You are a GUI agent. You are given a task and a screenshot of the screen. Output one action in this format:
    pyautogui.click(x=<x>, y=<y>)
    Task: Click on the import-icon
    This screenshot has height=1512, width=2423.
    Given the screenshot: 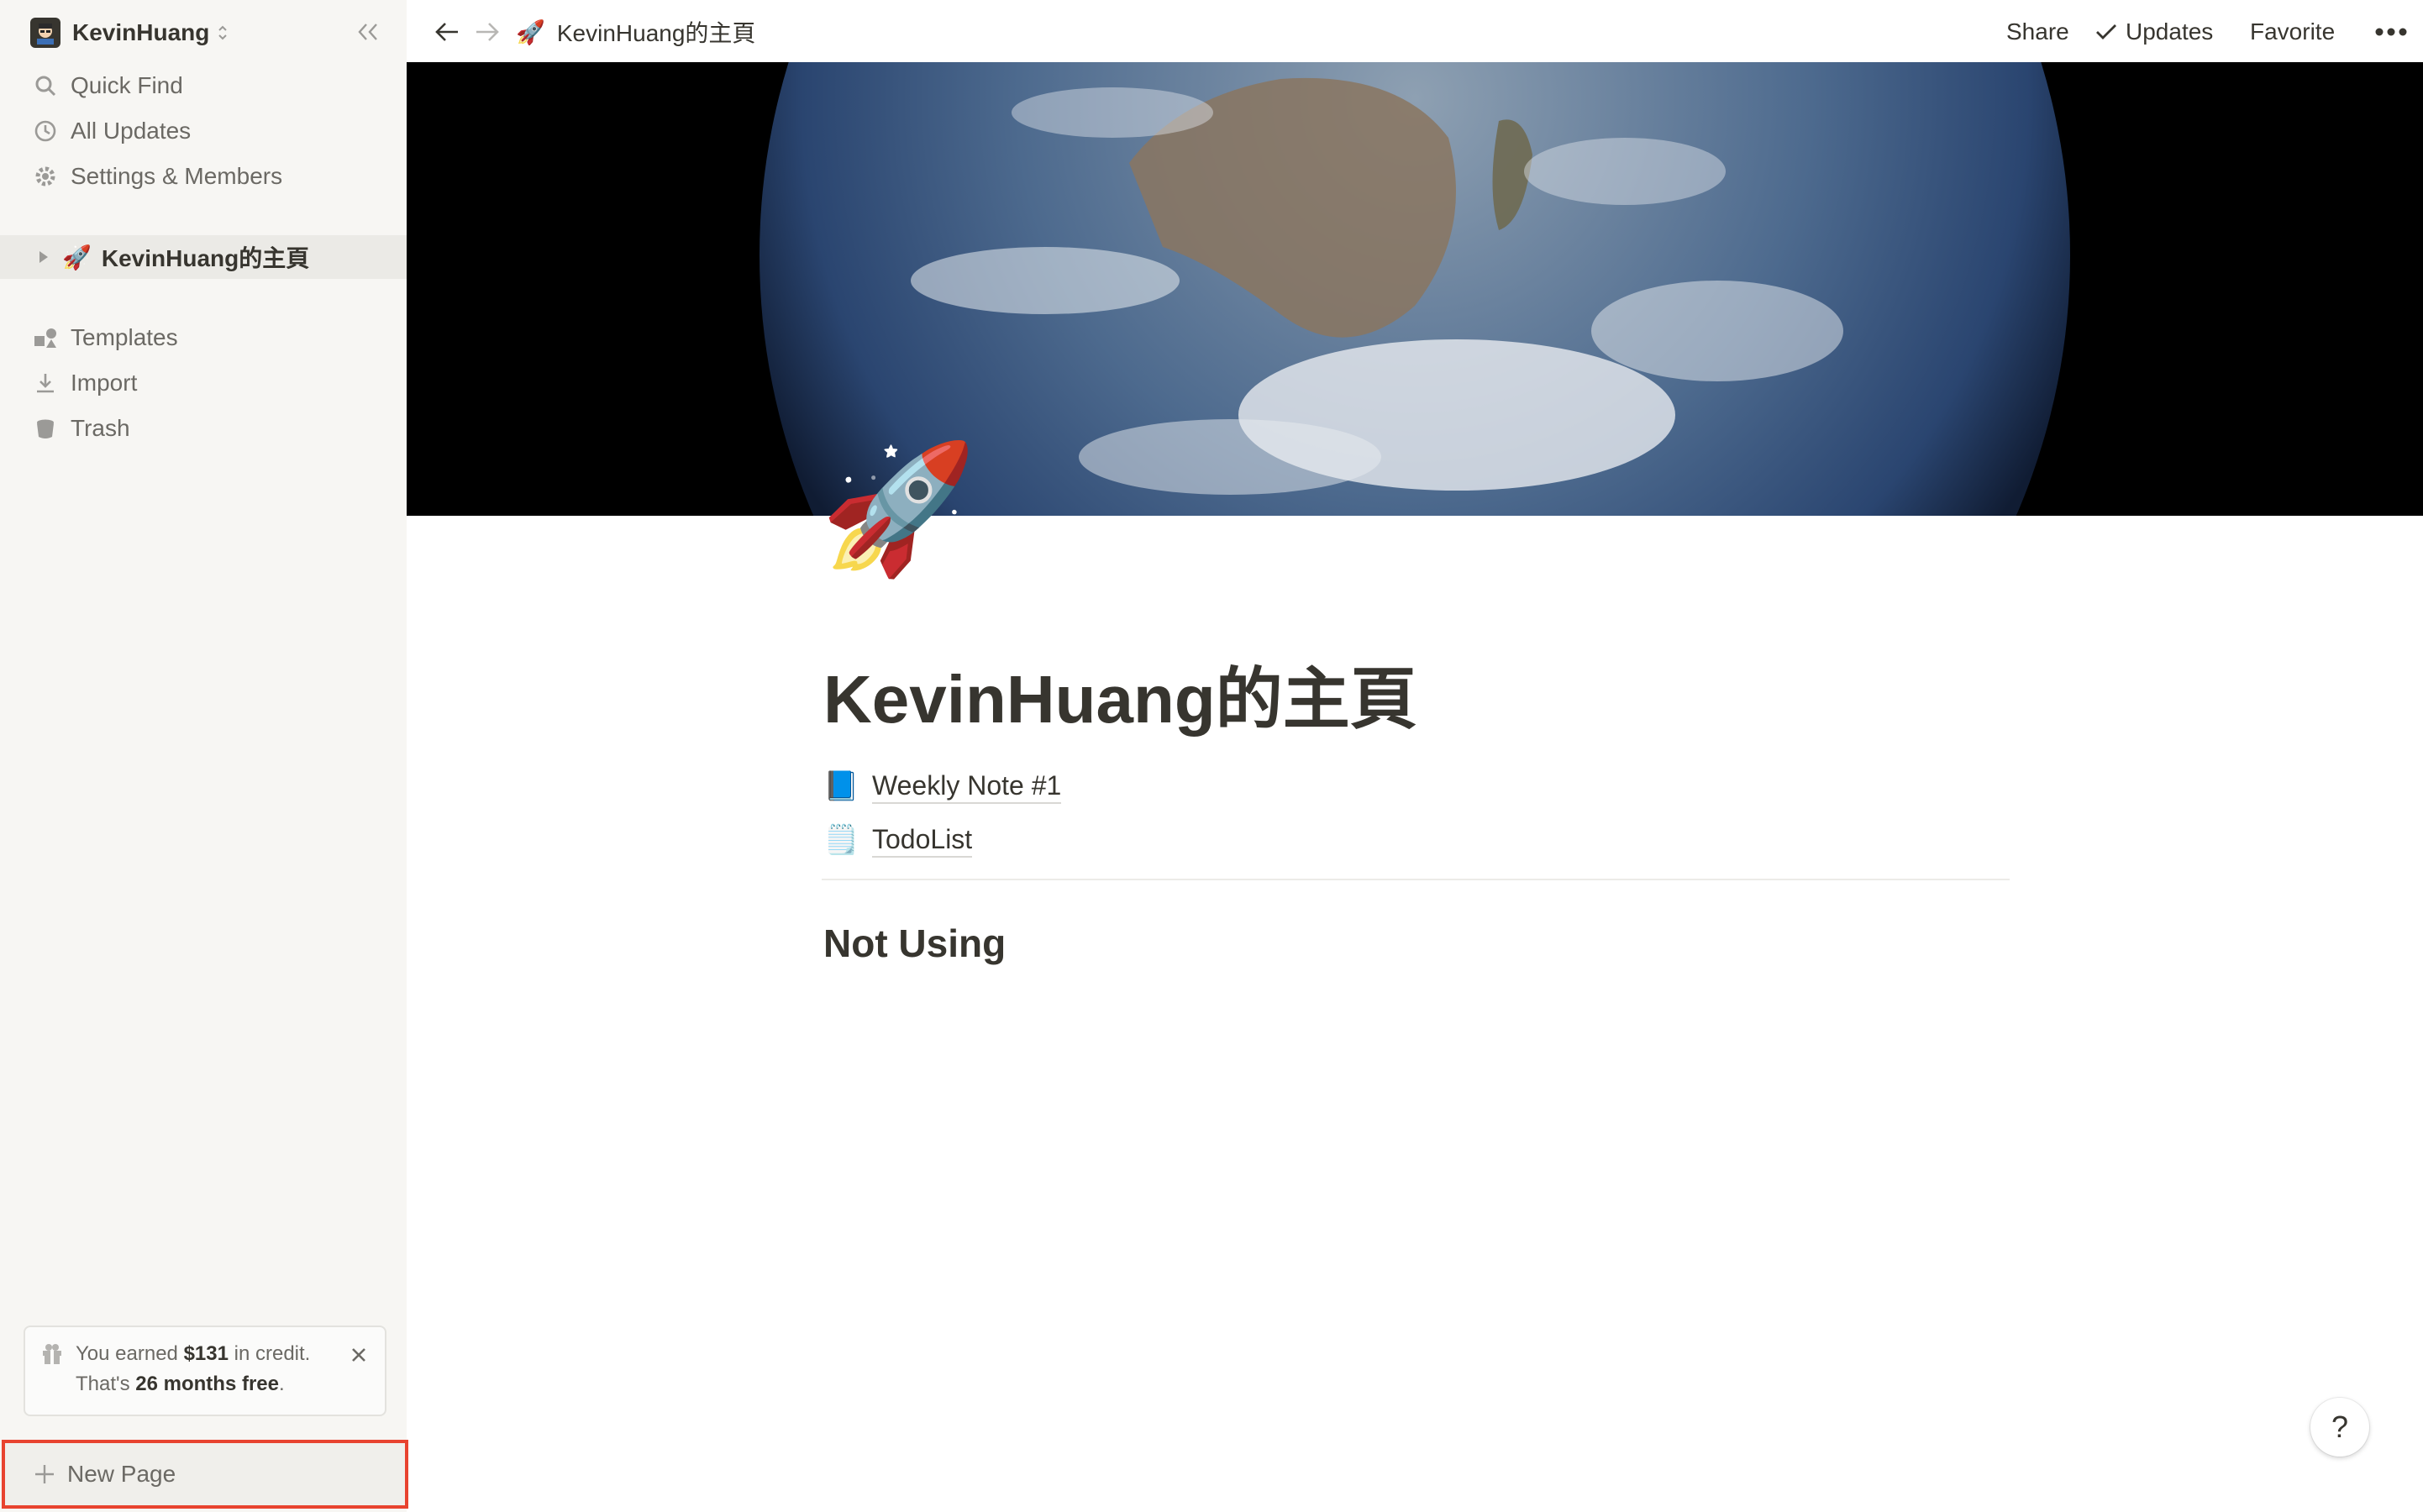 What is the action you would take?
    pyautogui.click(x=45, y=383)
    